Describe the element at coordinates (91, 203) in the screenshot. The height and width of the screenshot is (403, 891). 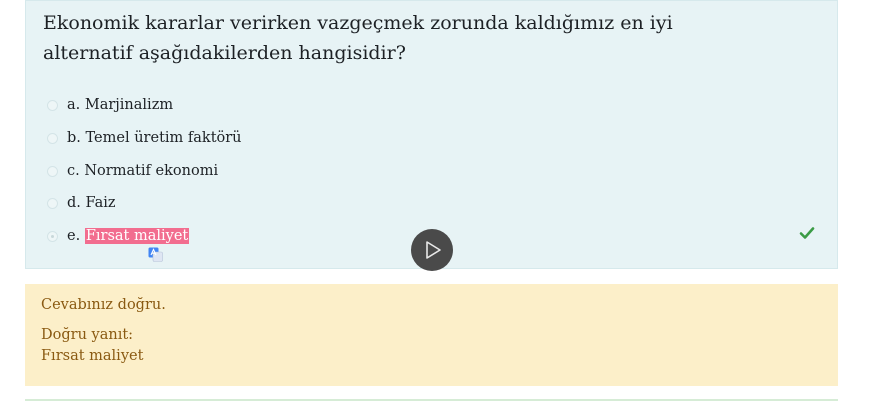
I see `answer-label: d. Faiz` at that location.